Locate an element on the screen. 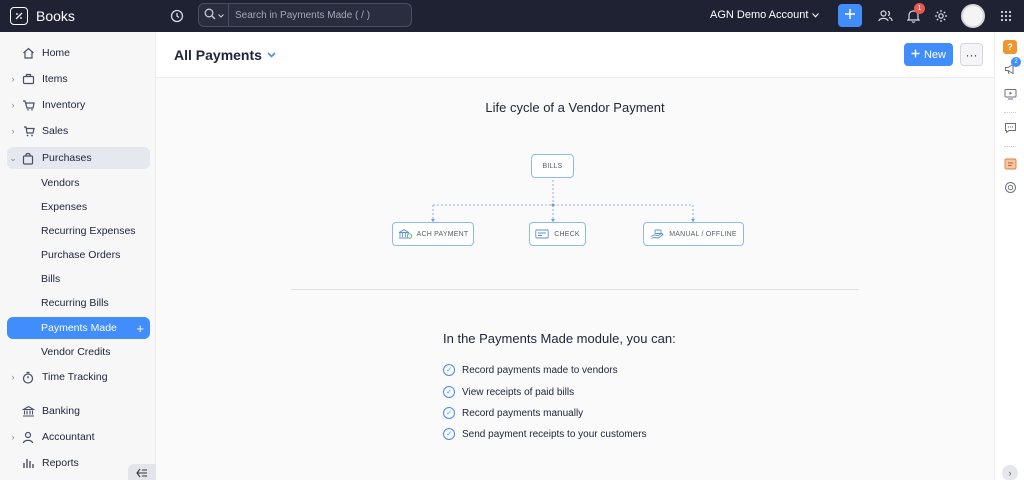 This screenshot has height=480, width=1024. sidebar-item-recurring-expenses: Recurring Expenses is located at coordinates (78, 231).